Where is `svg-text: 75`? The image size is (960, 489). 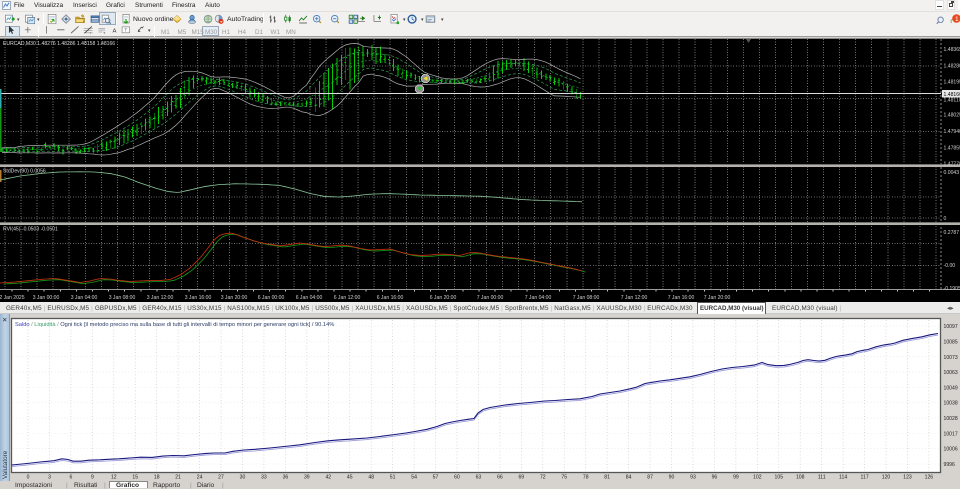
svg-text: 75 is located at coordinates (564, 478).